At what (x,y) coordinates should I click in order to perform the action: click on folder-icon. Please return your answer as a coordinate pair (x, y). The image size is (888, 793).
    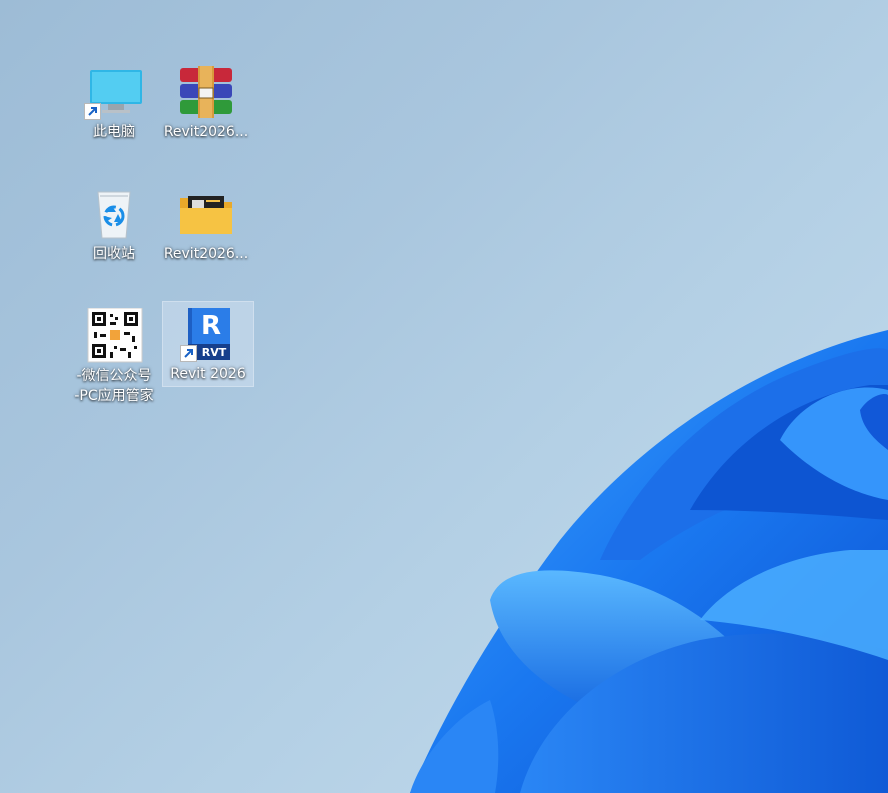
    Looking at the image, I should click on (206, 214).